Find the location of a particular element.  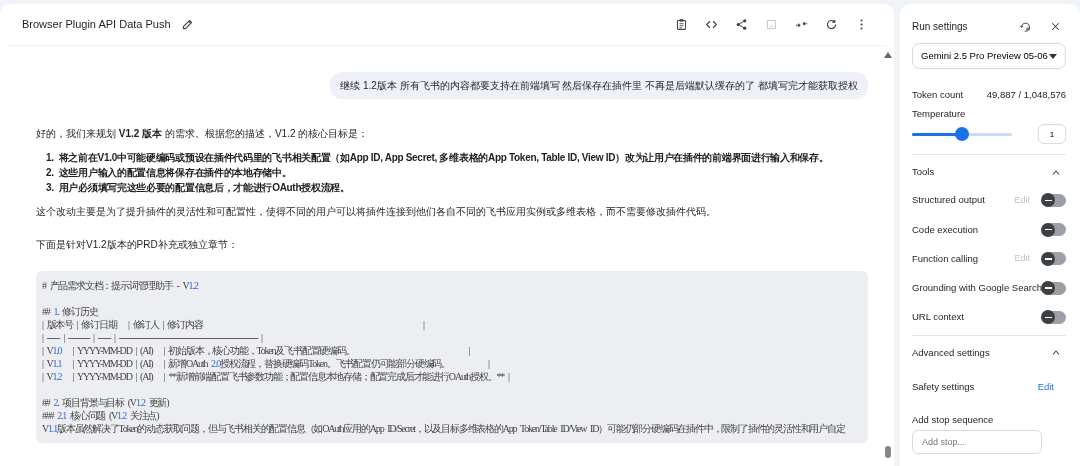

caret-icon is located at coordinates (1053, 56).